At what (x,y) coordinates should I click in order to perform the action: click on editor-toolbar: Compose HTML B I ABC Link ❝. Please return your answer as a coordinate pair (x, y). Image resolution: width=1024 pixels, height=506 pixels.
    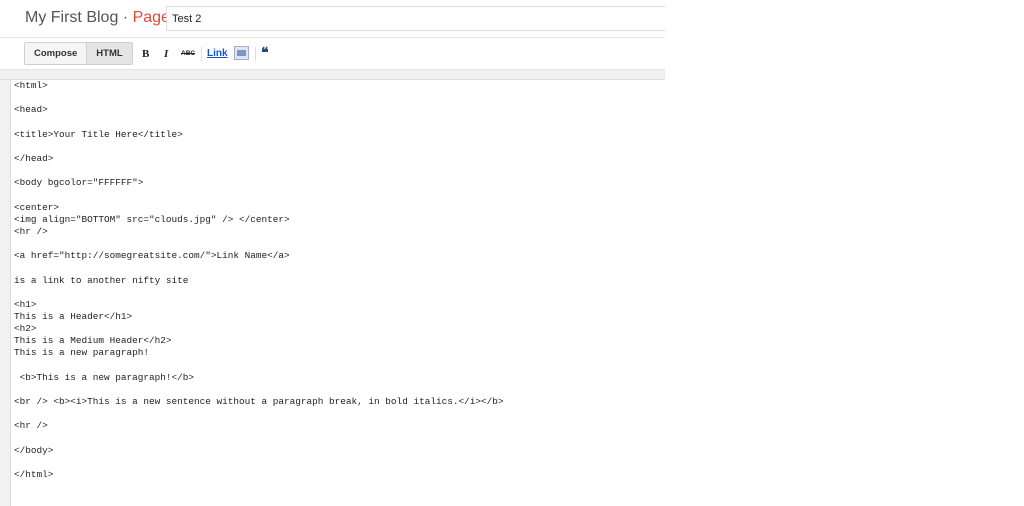
    Looking at the image, I should click on (332, 54).